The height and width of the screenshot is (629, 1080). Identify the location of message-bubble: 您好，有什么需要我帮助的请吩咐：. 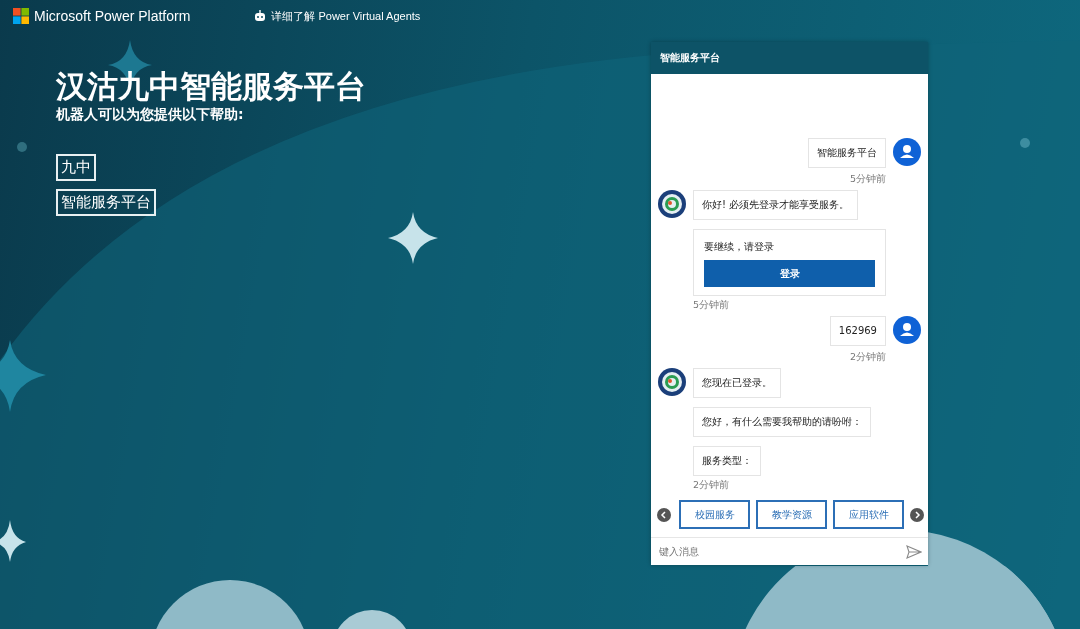
(782, 422).